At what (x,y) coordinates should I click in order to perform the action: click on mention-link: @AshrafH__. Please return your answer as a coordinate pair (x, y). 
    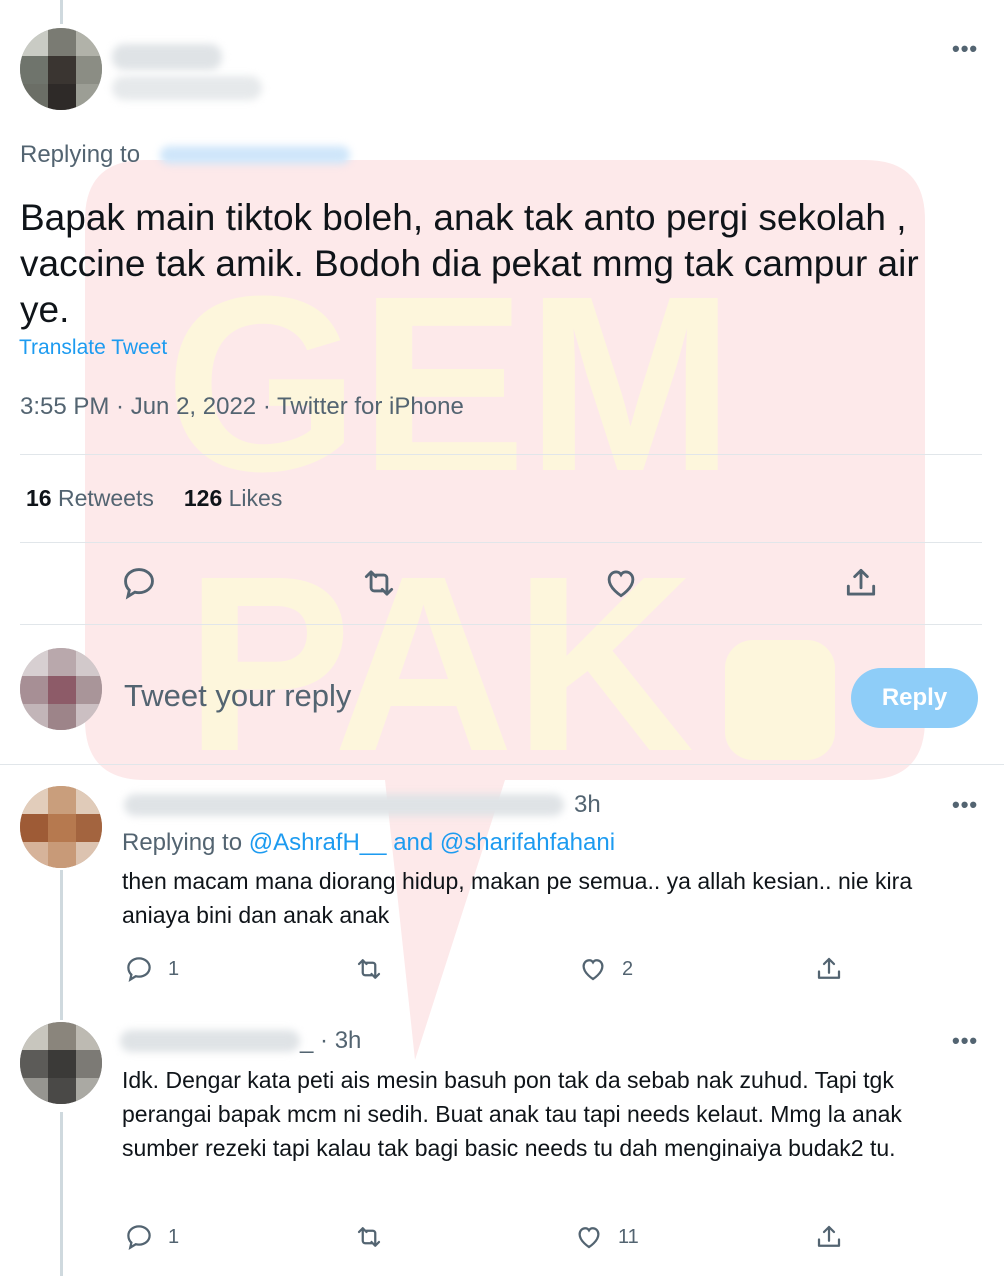
    Looking at the image, I should click on (318, 842).